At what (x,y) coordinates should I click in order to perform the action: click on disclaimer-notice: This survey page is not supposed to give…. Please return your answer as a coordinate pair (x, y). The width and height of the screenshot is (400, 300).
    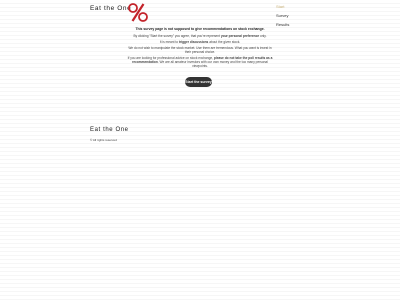
    Looking at the image, I should click on (200, 29).